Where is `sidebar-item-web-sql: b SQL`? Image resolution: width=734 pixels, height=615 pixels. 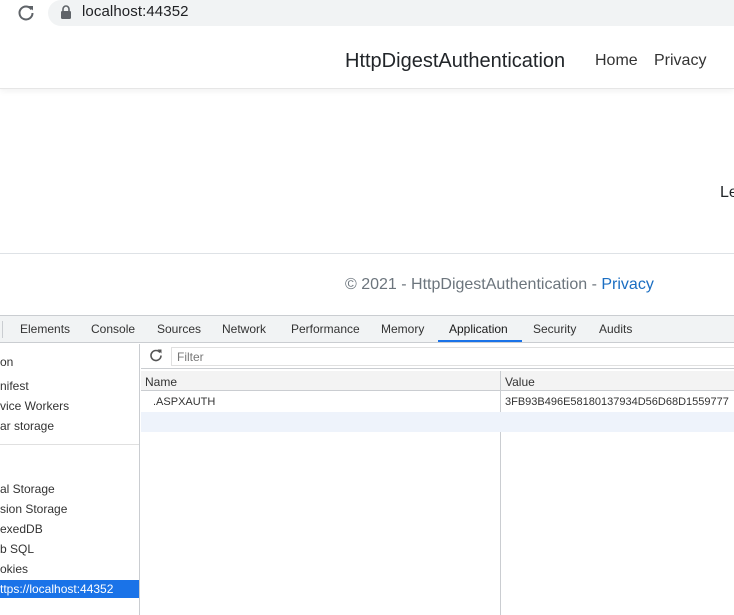 sidebar-item-web-sql: b SQL is located at coordinates (17, 549).